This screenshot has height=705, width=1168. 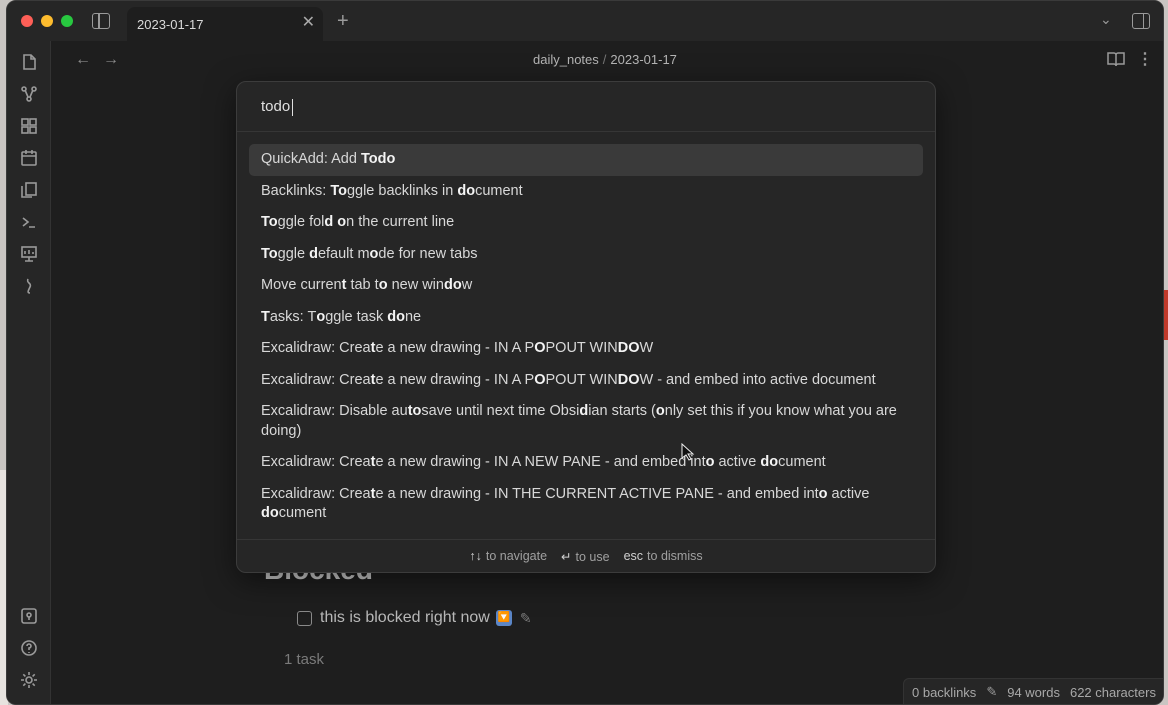 I want to click on backlinks-count: 0 backlinks, so click(x=944, y=692).